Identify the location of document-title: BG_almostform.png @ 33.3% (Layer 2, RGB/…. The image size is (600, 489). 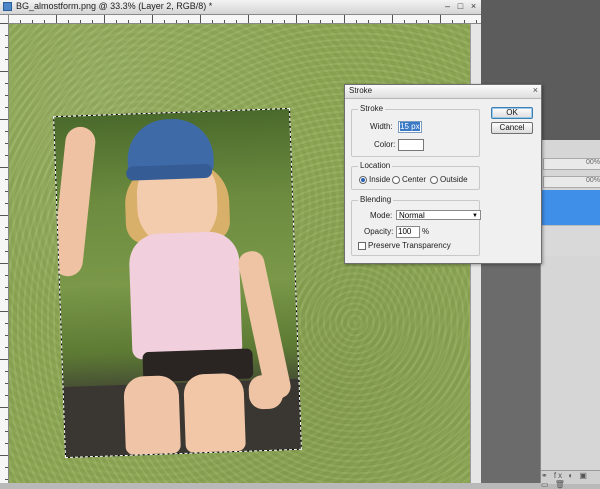
(114, 6).